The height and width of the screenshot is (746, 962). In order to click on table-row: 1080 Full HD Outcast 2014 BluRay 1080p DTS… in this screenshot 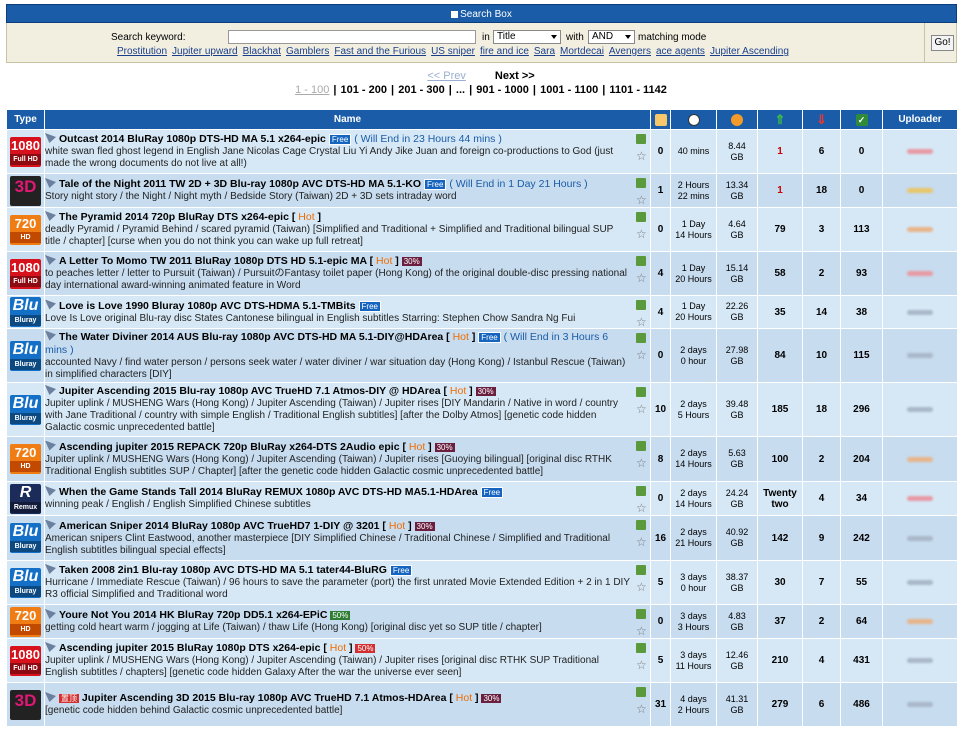, I will do `click(482, 151)`.